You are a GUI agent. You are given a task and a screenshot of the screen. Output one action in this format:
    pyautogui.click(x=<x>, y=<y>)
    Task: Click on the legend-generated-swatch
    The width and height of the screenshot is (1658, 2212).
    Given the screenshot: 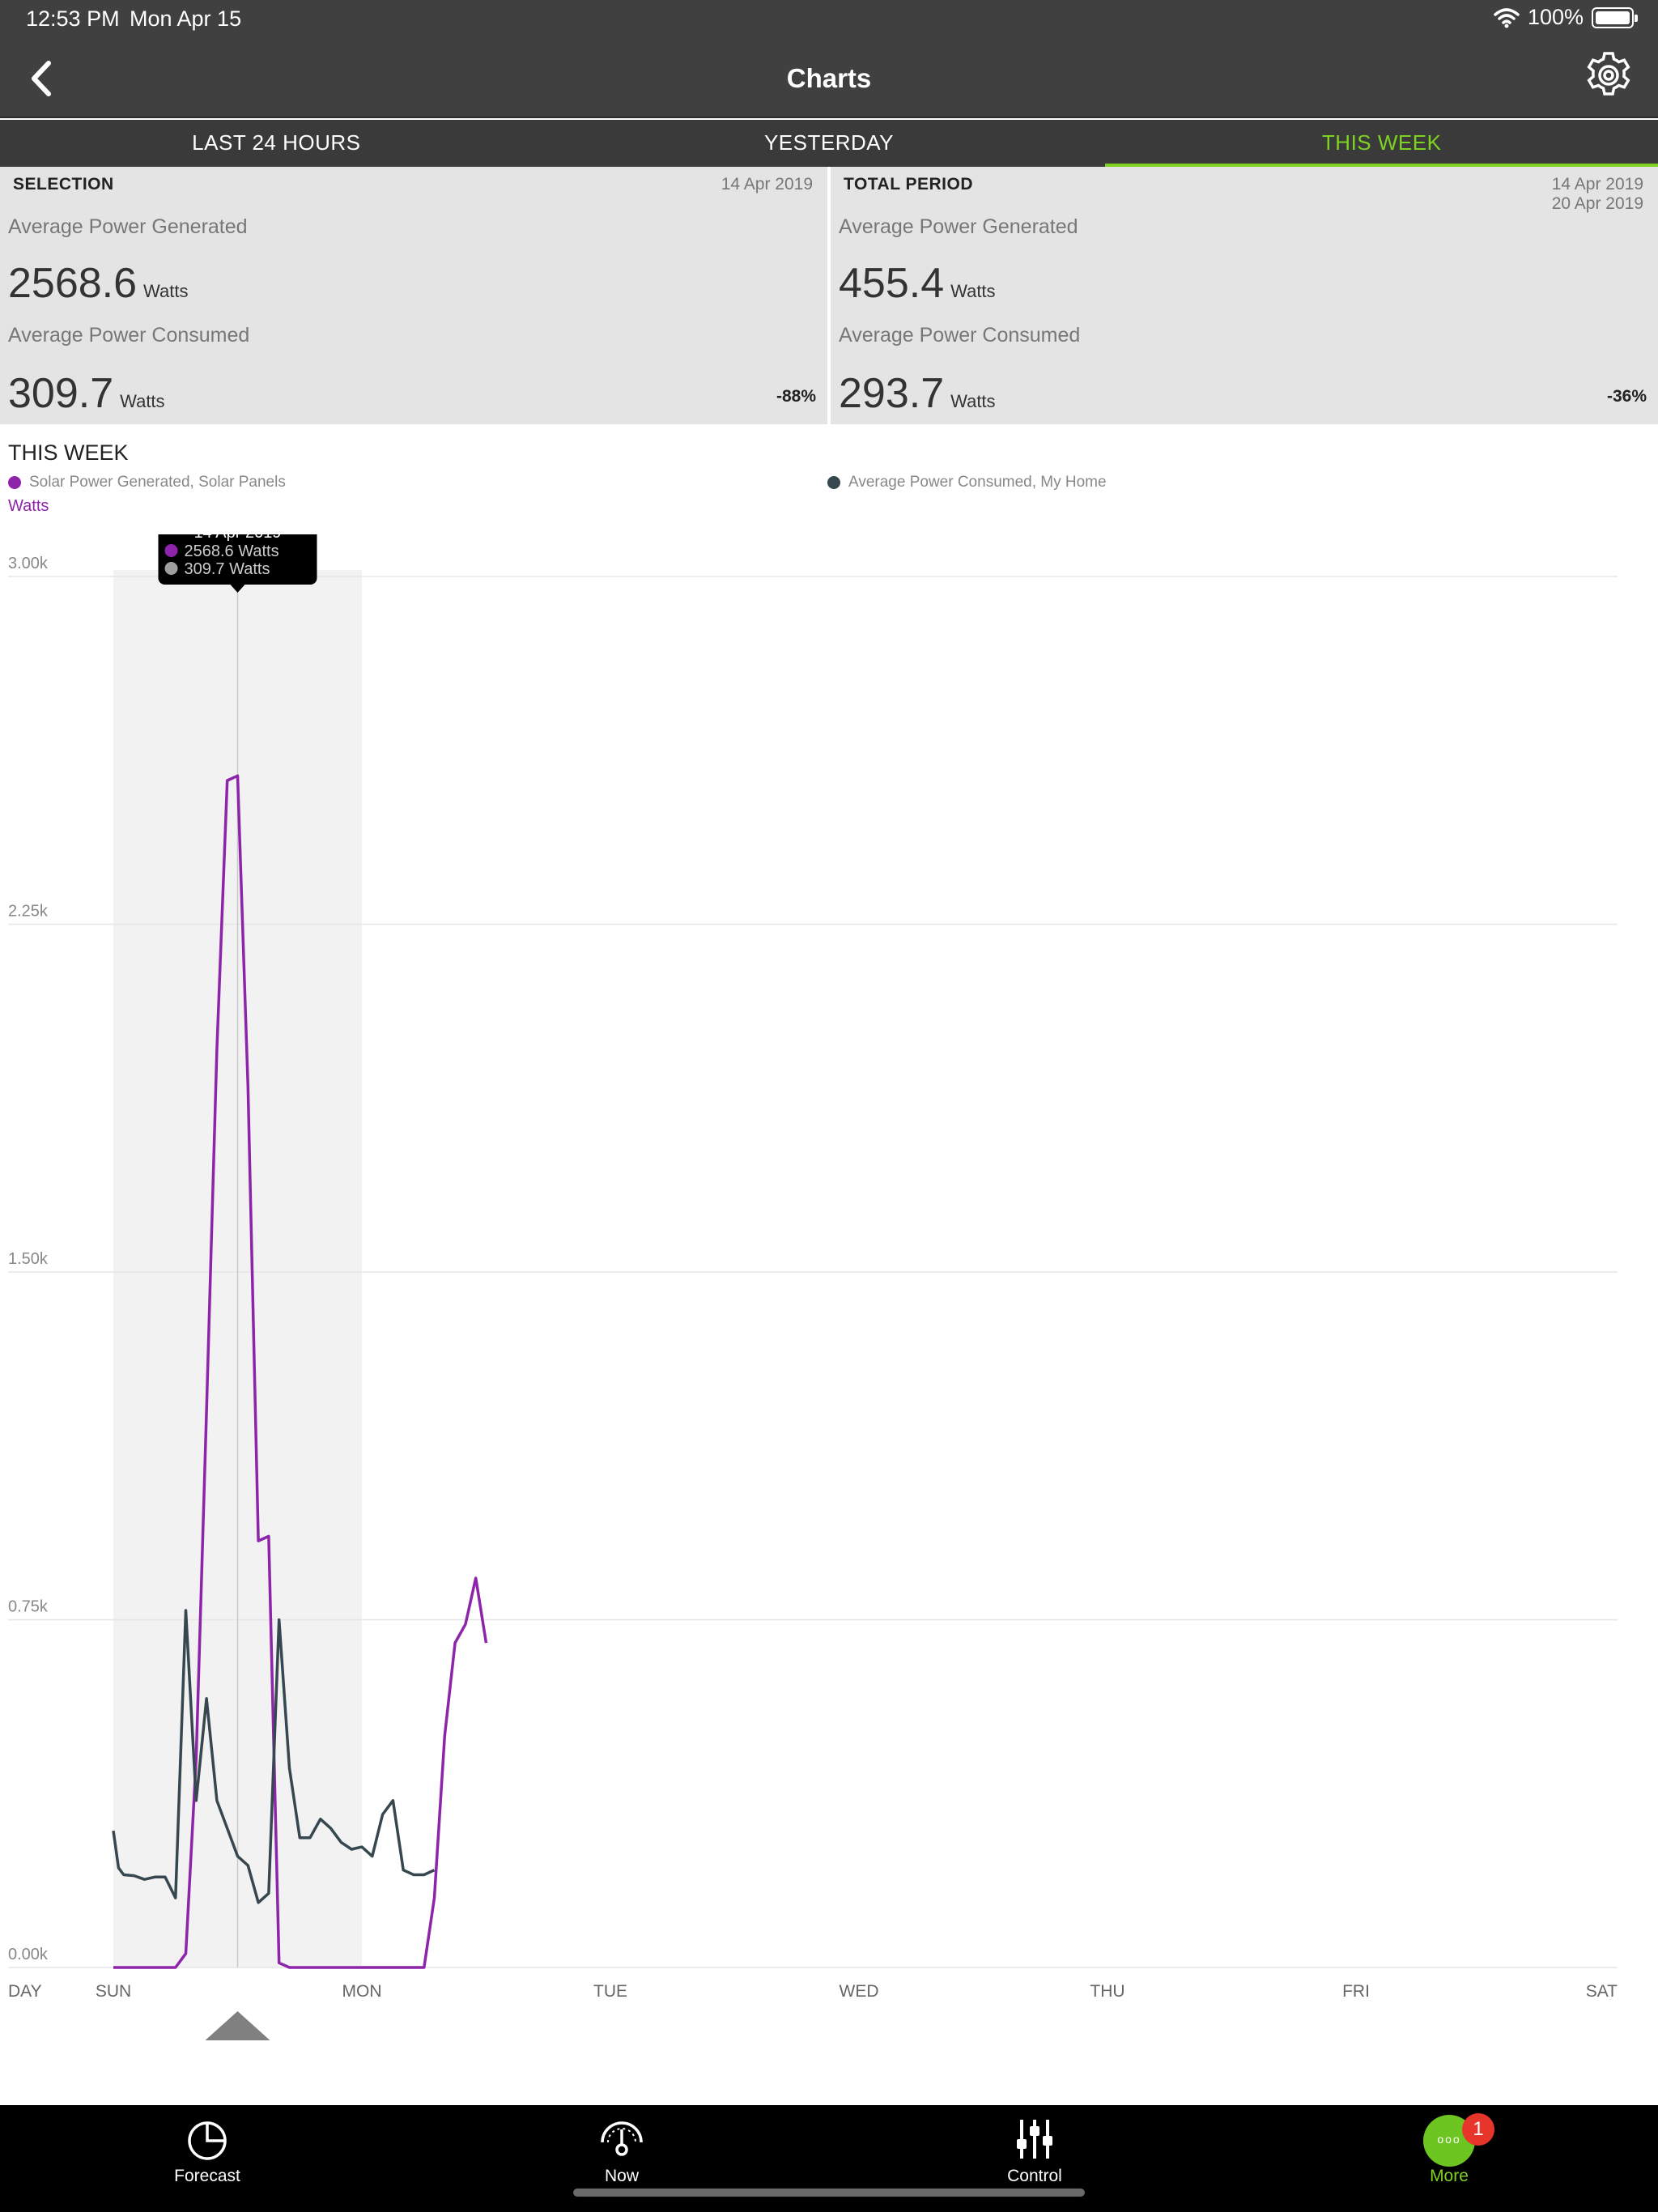 What is the action you would take?
    pyautogui.click(x=14, y=483)
    